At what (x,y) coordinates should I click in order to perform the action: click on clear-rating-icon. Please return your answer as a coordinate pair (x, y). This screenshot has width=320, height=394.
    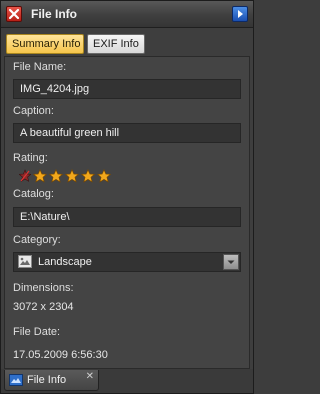
    Looking at the image, I should click on (25, 176).